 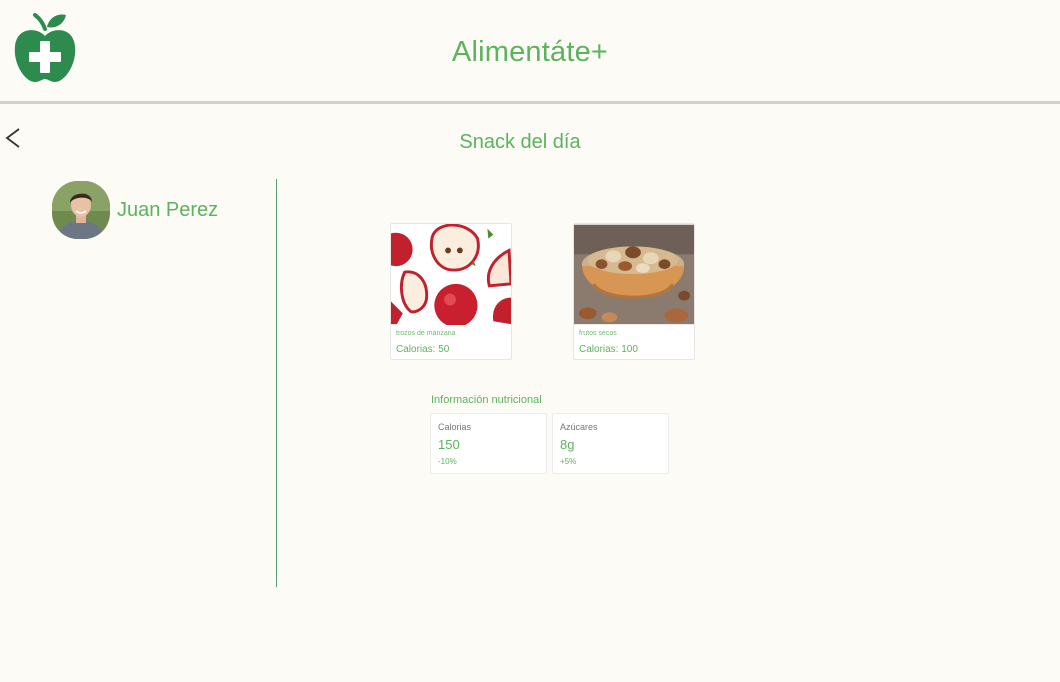 I want to click on stat-label: Azúcares, so click(x=579, y=427).